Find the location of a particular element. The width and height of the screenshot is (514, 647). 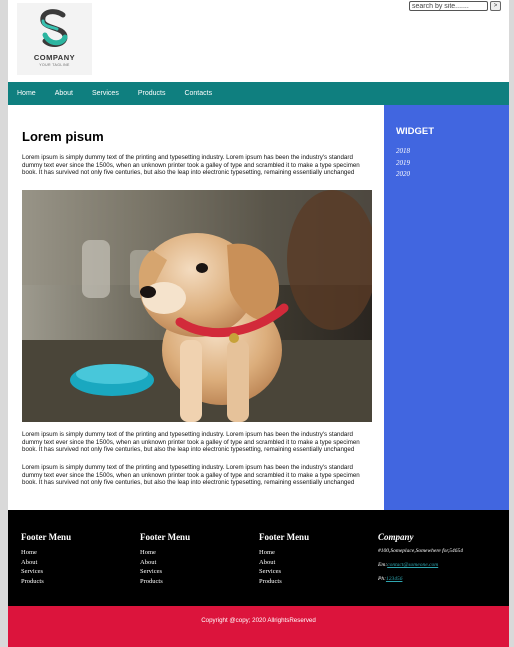

footer-menu-1: Footer Menu Home About Services Products is located at coordinates (46, 559).